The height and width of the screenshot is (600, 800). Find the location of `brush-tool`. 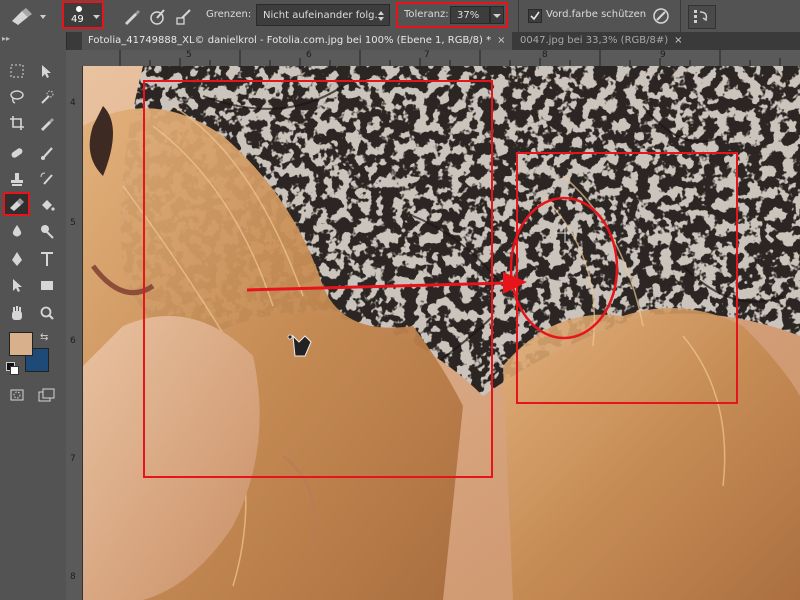

brush-tool is located at coordinates (47, 153).